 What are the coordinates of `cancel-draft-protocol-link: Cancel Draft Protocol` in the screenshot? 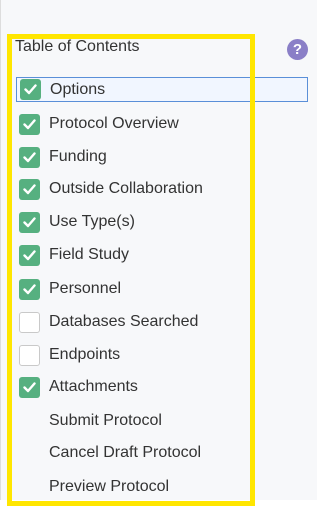 It's located at (131, 453).